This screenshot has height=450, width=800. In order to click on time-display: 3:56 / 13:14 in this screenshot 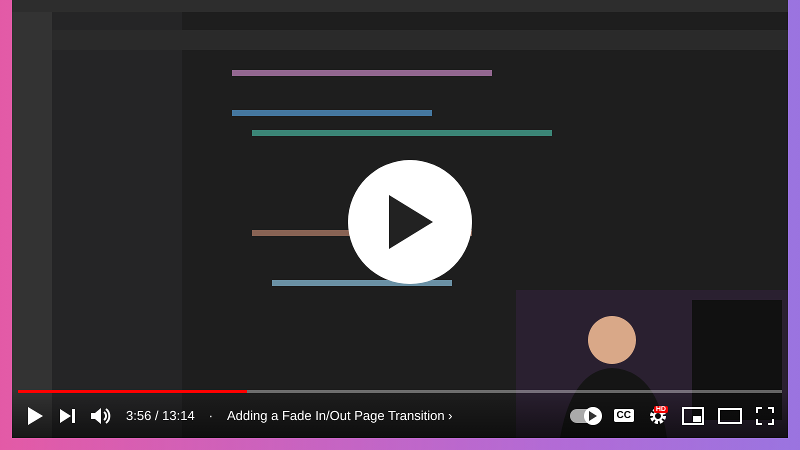, I will do `click(160, 415)`.